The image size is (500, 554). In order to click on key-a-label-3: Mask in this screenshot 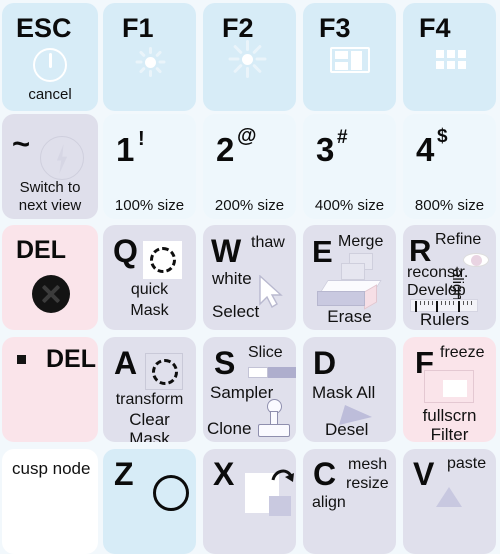, I will do `click(149, 435)`.